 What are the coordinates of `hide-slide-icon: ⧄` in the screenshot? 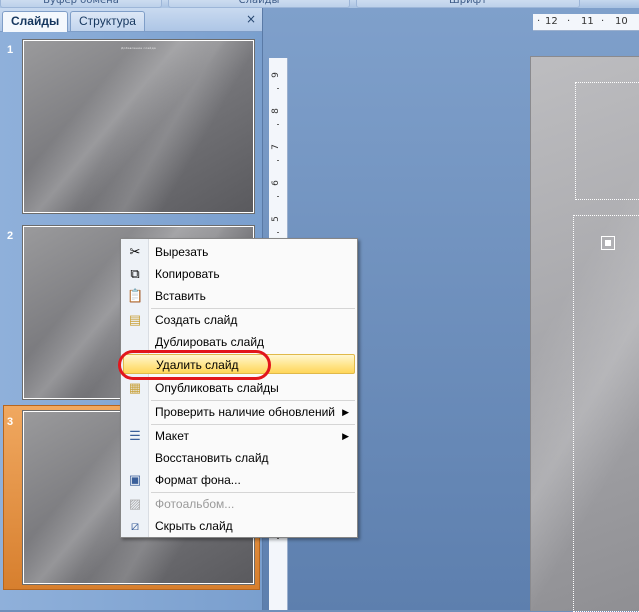 It's located at (135, 525).